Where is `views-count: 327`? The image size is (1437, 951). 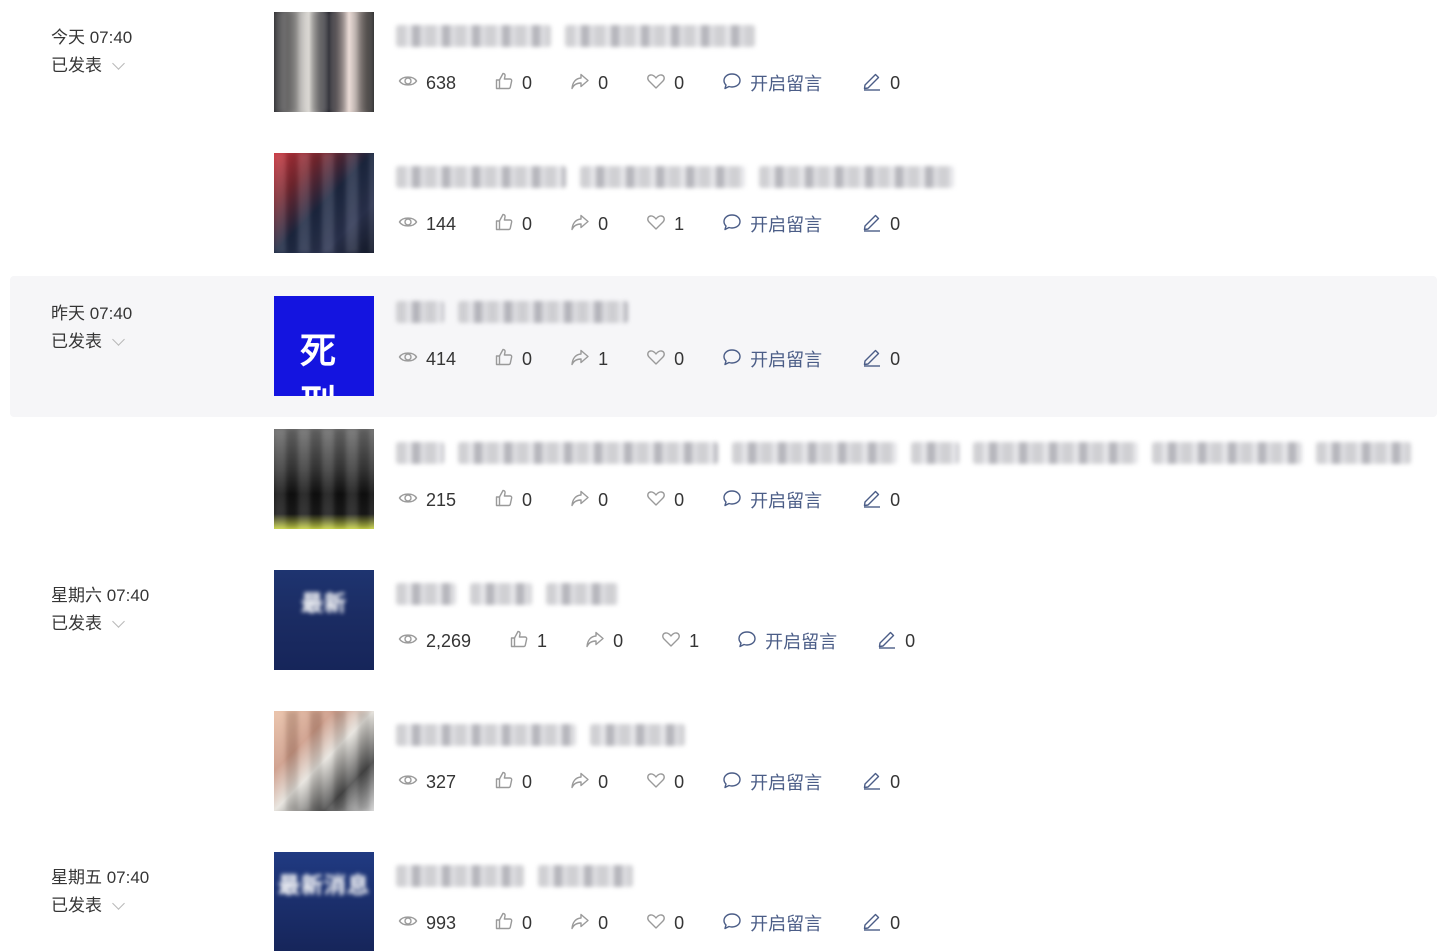
views-count: 327 is located at coordinates (441, 781).